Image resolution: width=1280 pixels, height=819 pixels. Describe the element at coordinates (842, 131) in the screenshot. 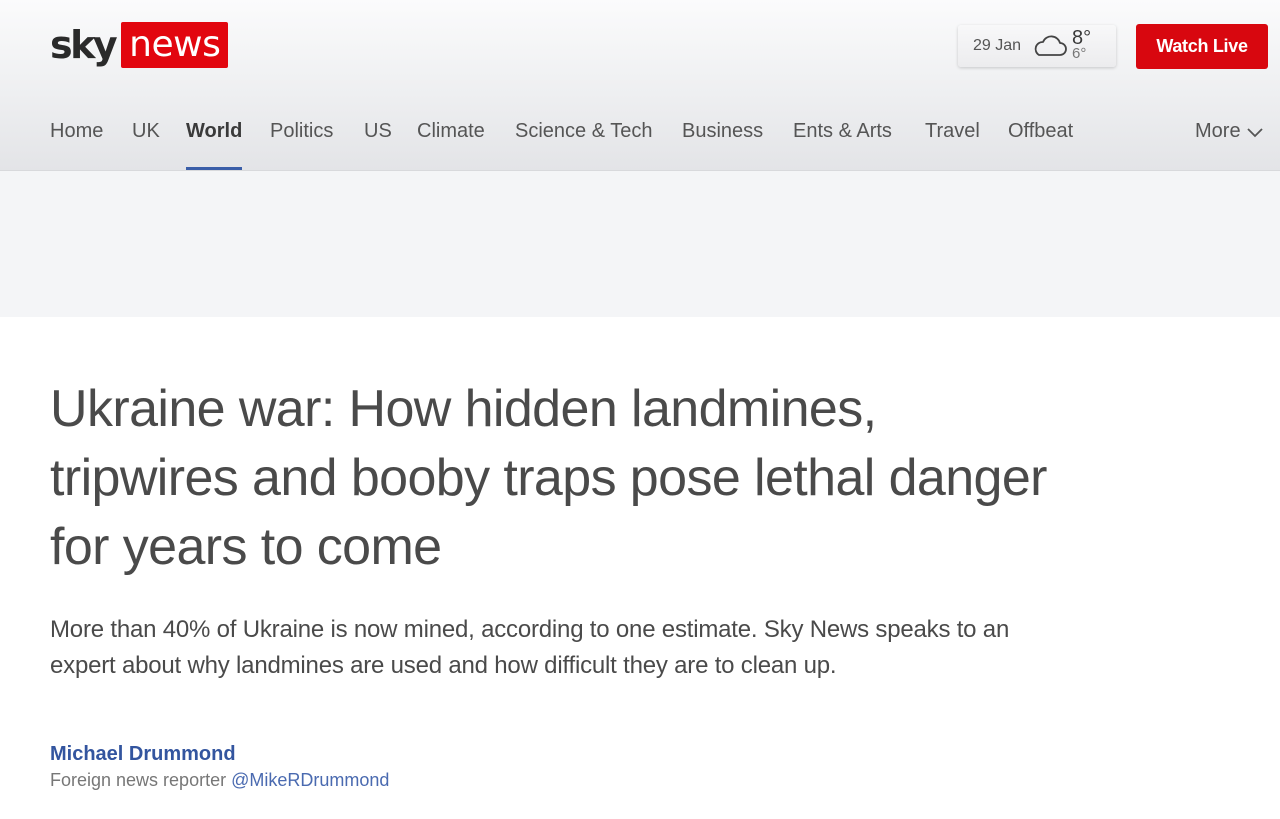

I see `nav-item-ents-arts: Ents & Arts` at that location.